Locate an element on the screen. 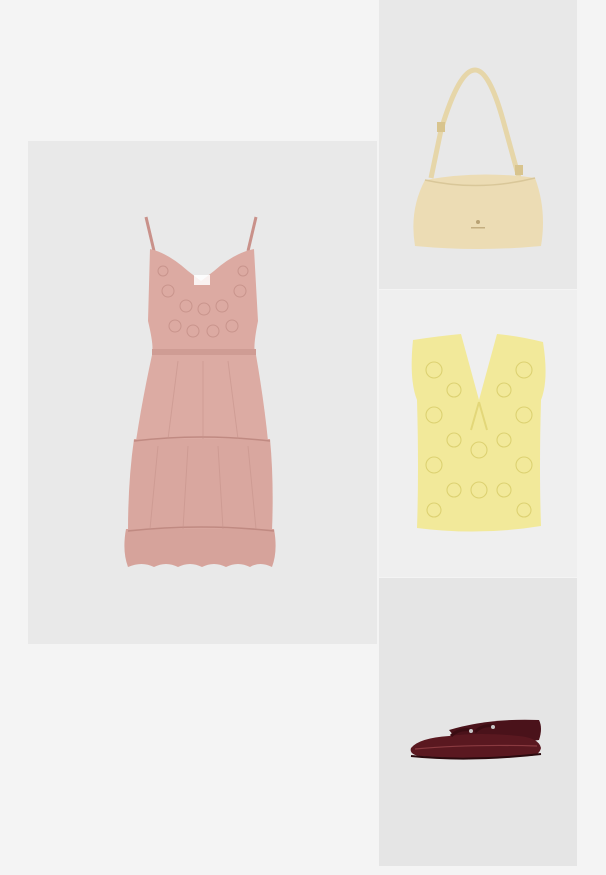 This screenshot has height=875, width=606. flats-product-tile is located at coordinates (478, 722).